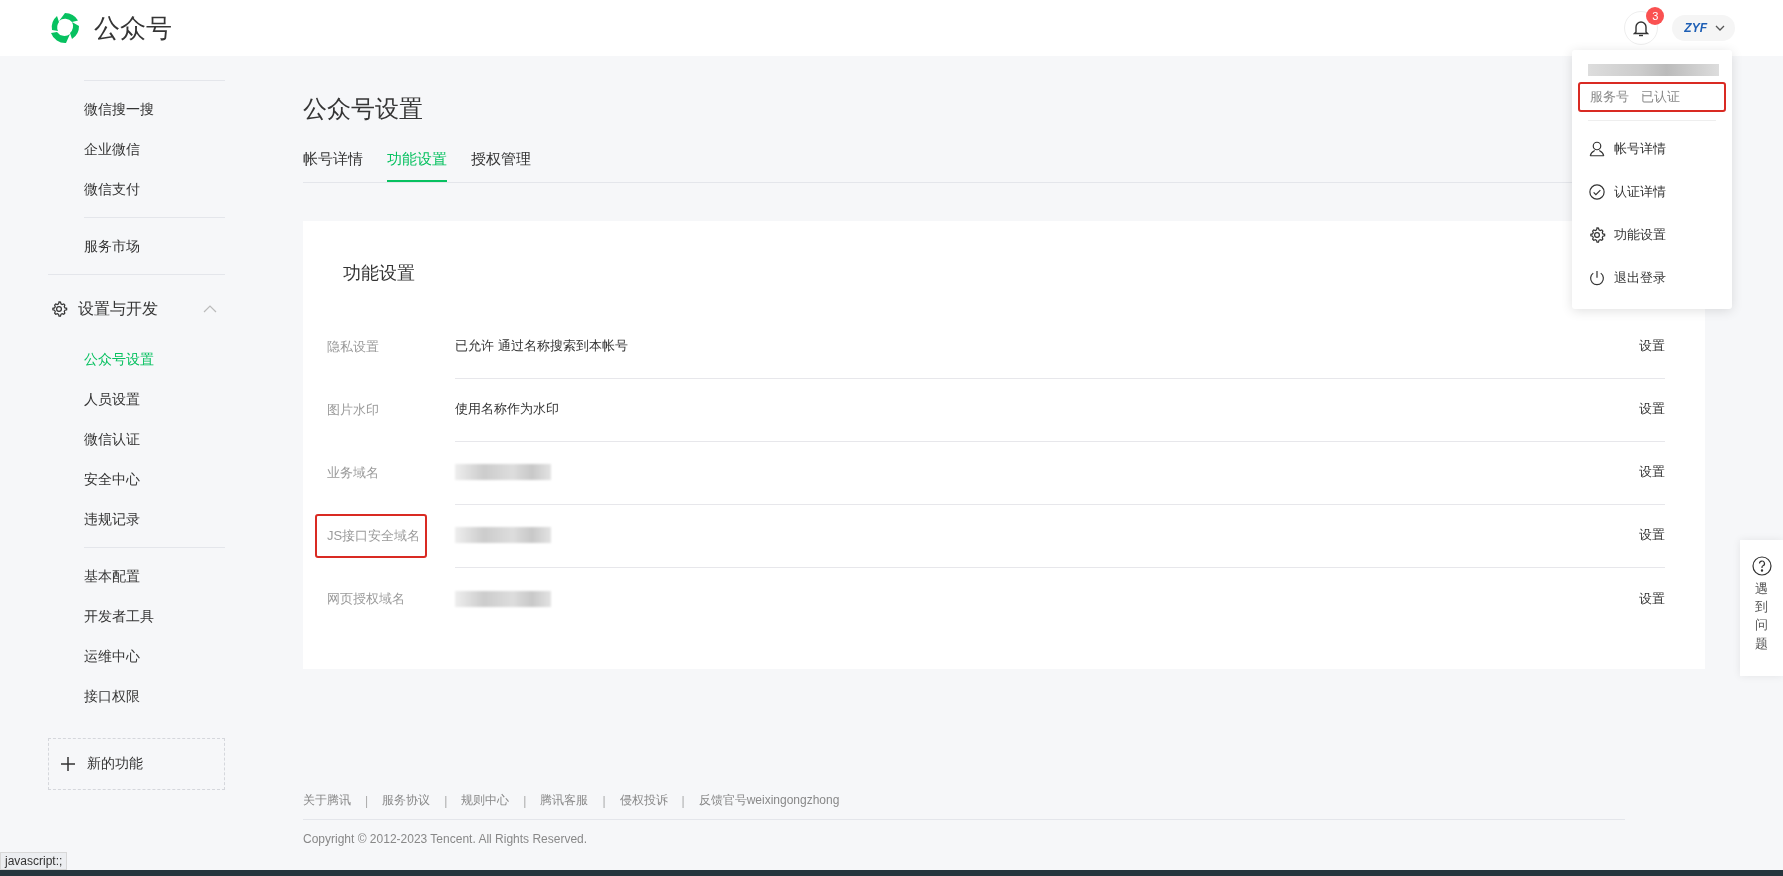  I want to click on person-icon, so click(1597, 148).